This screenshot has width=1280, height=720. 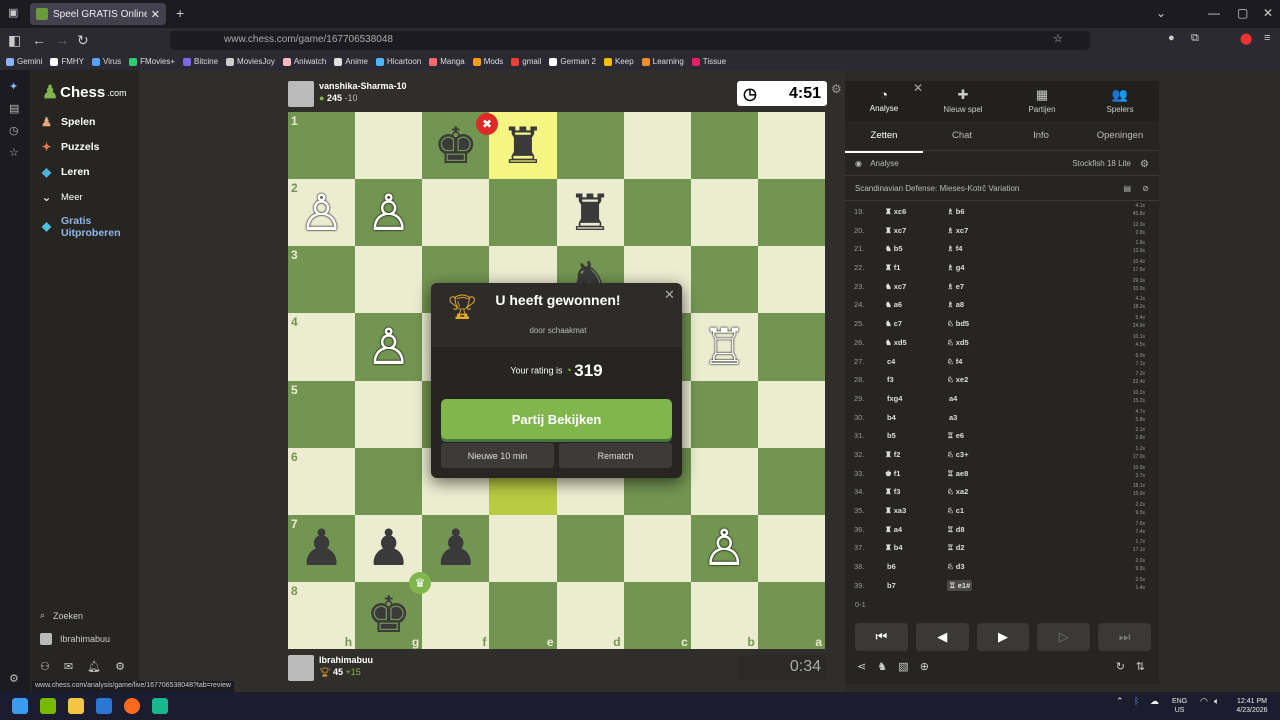 What do you see at coordinates (351, 61) in the screenshot?
I see `bookmark-item: Anime` at bounding box center [351, 61].